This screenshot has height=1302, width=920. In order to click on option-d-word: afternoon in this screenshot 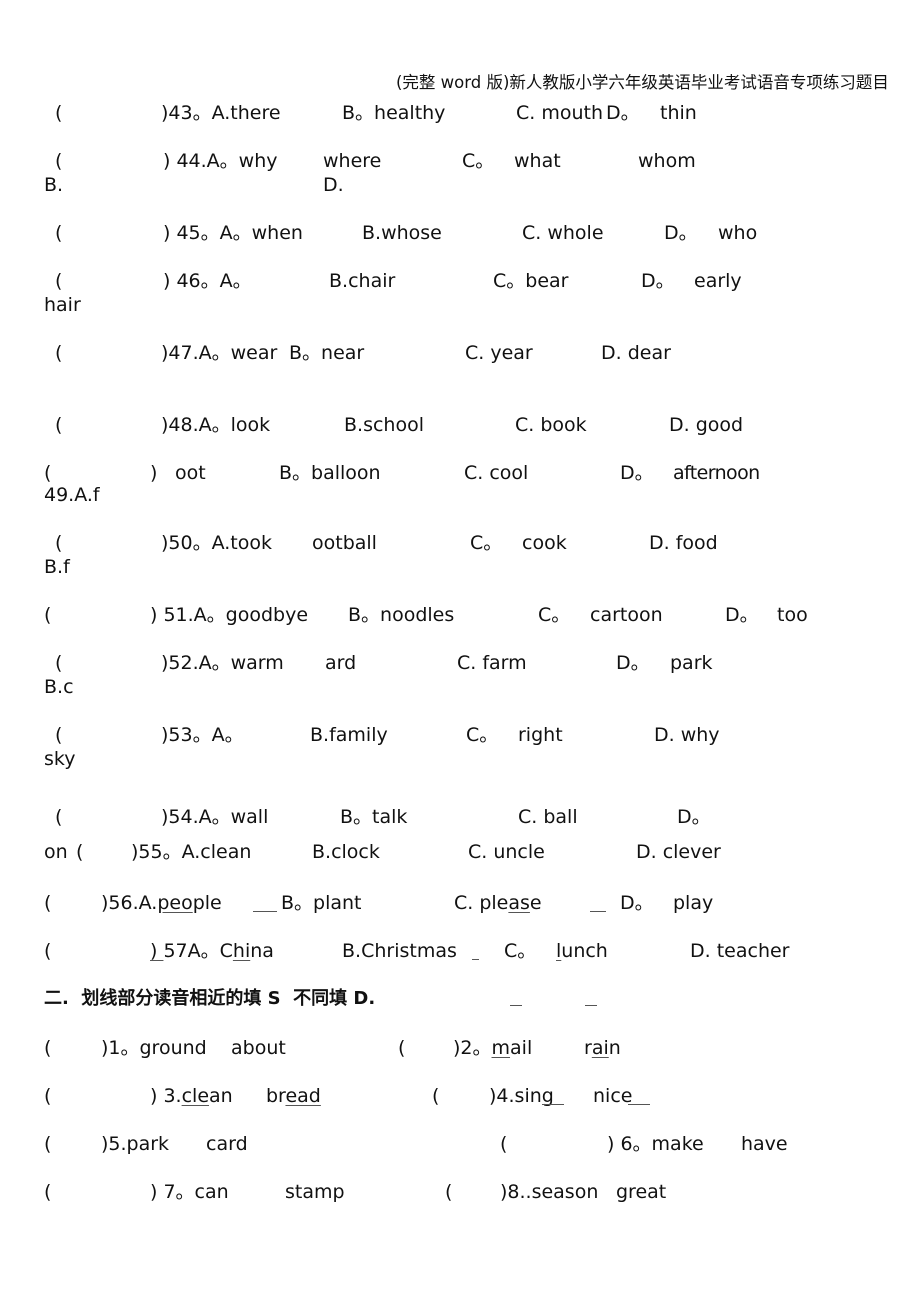, I will do `click(716, 473)`.